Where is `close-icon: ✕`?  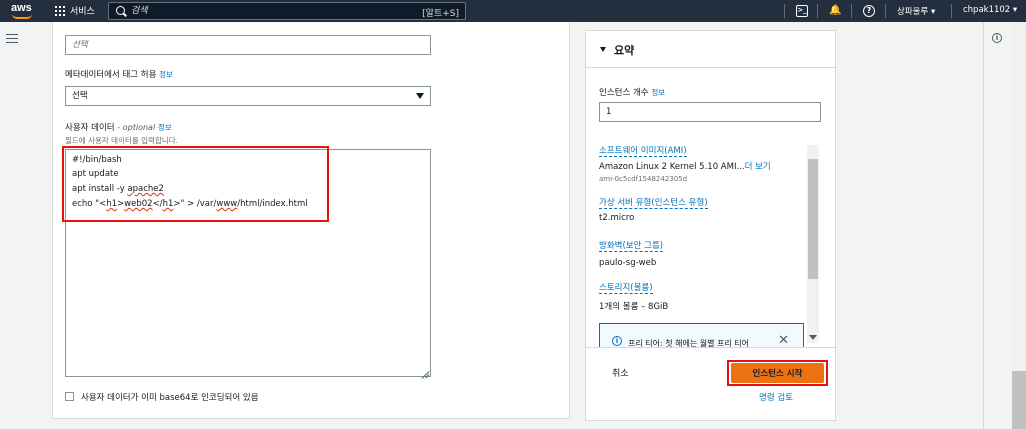 close-icon: ✕ is located at coordinates (783, 340).